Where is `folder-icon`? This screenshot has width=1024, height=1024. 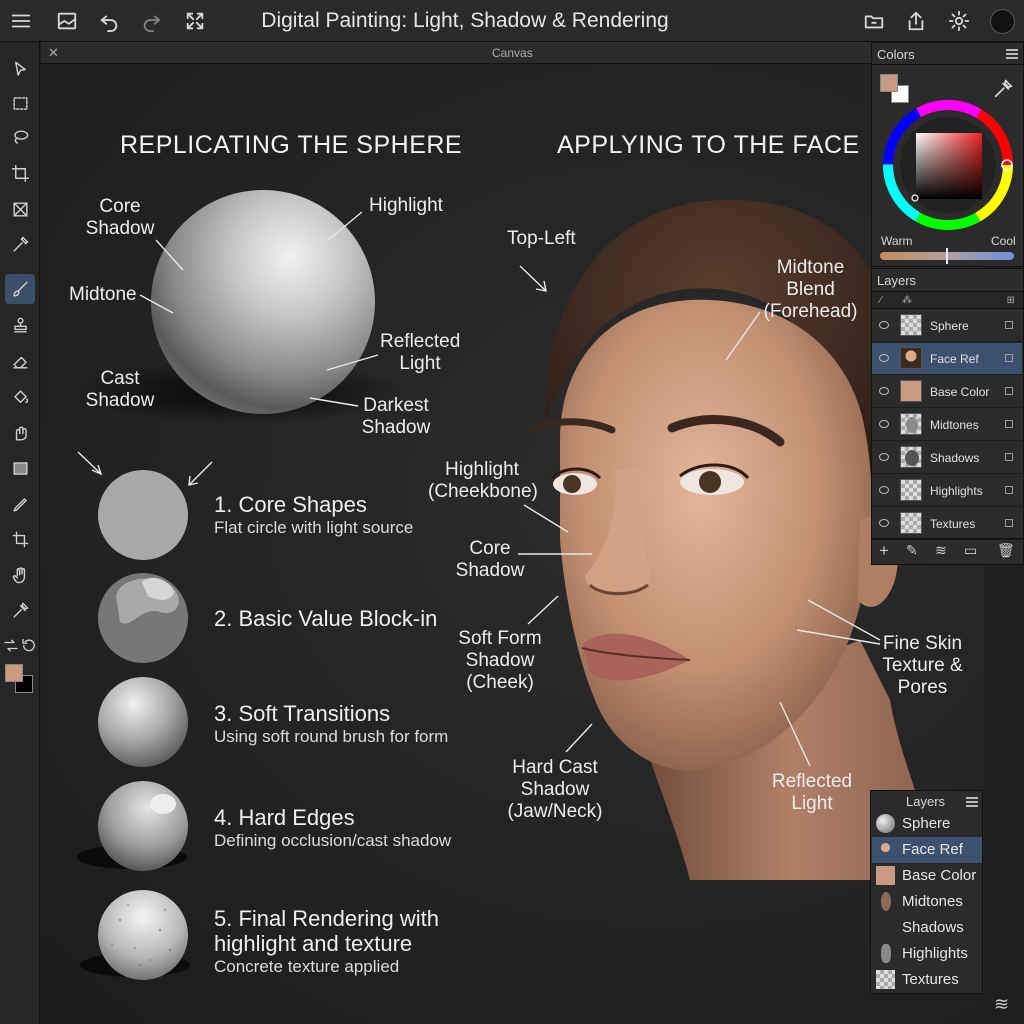 folder-icon is located at coordinates (874, 21).